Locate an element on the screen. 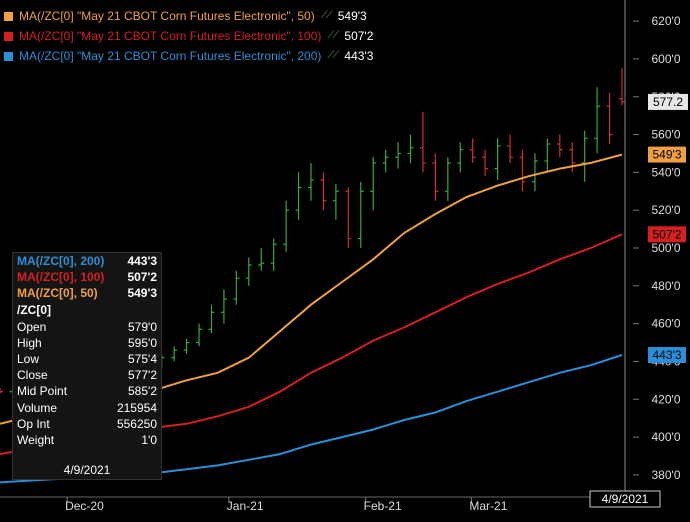  dw-label: High is located at coordinates (29, 342).